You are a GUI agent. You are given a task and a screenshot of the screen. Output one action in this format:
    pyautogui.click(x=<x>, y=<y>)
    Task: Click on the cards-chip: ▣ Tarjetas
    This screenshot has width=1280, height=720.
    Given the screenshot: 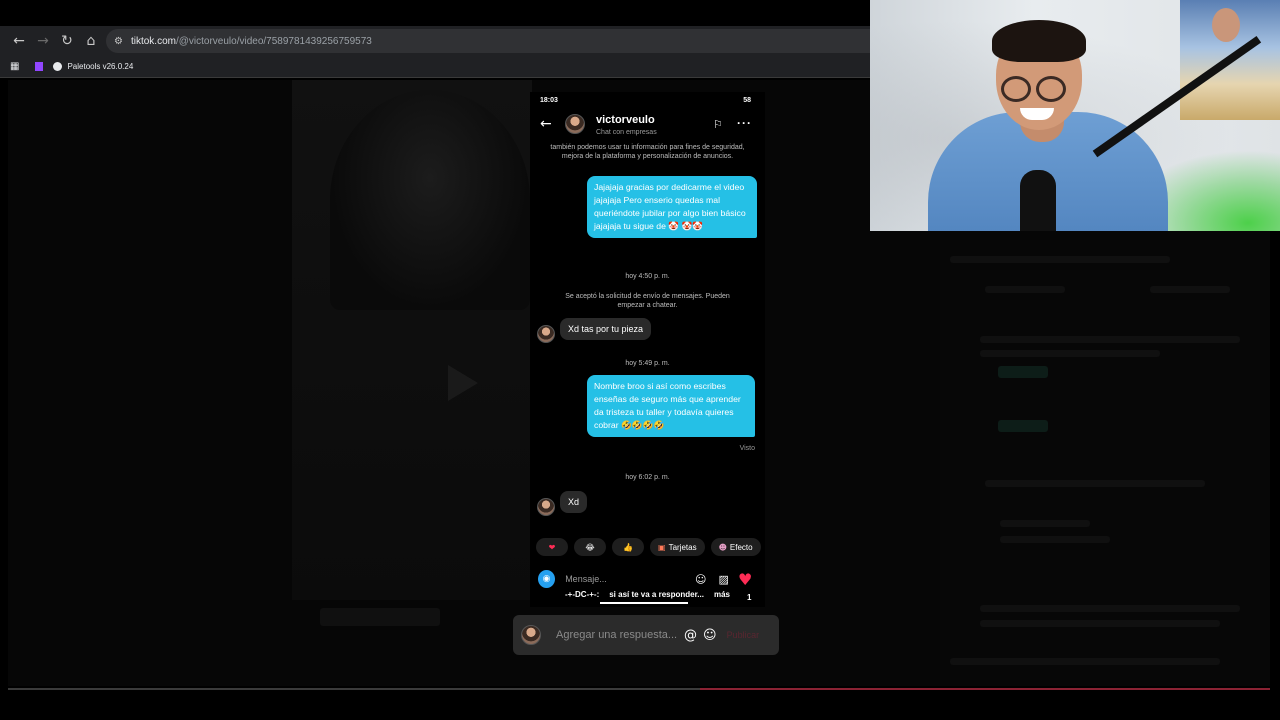 What is the action you would take?
    pyautogui.click(x=677, y=547)
    